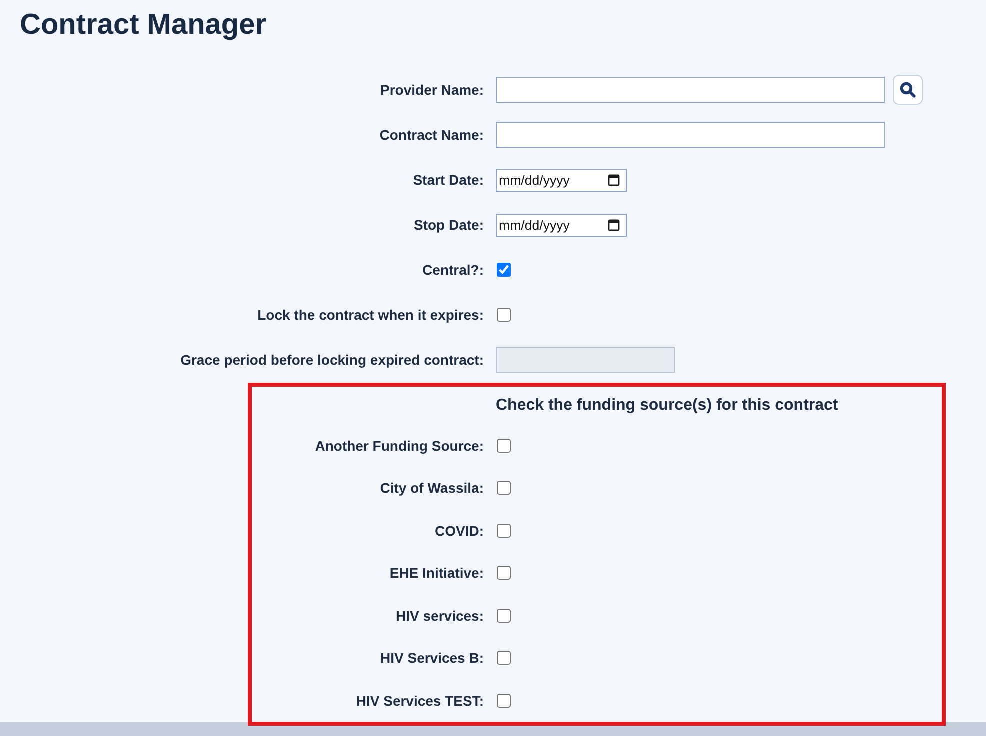  I want to click on field-label: Contract Name:, so click(432, 135).